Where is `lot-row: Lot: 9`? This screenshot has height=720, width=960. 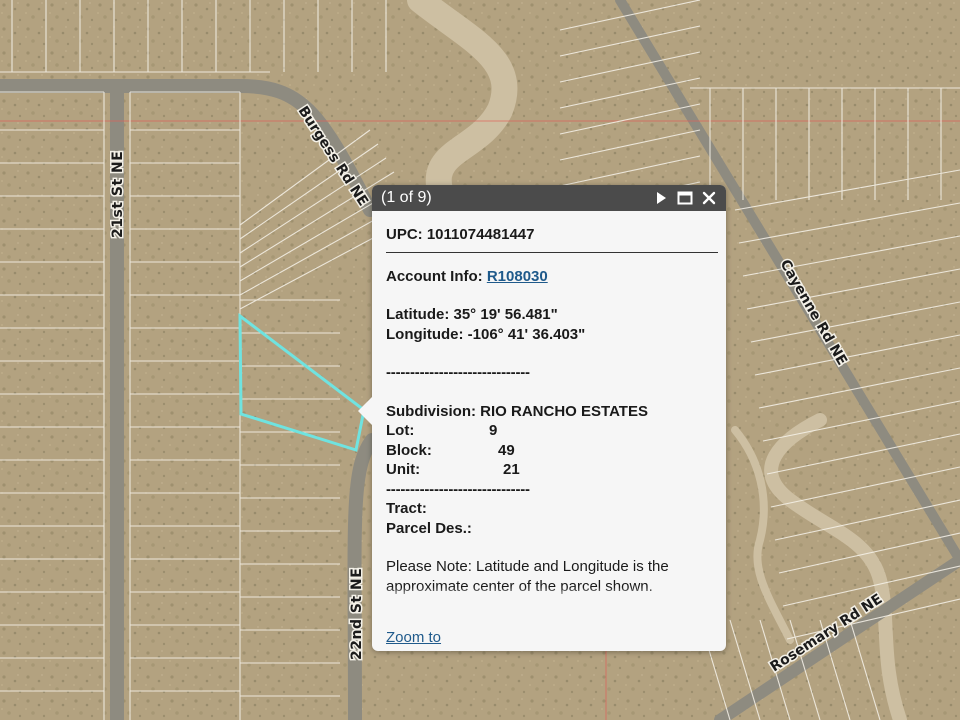
lot-row: Lot: 9 is located at coordinates (552, 431).